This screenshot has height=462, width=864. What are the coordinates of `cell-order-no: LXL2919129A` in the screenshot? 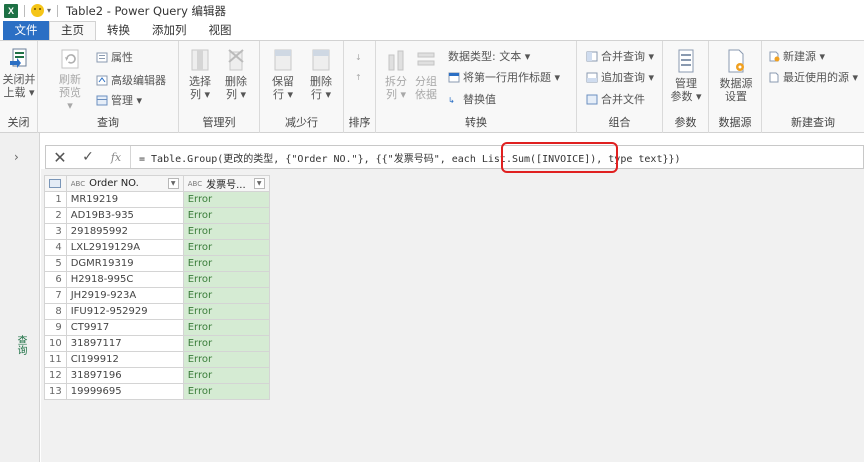 It's located at (124, 247).